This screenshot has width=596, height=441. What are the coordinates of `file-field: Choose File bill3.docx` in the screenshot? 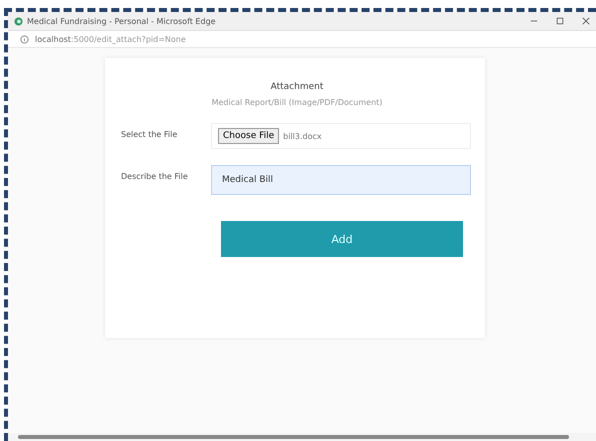 It's located at (341, 136).